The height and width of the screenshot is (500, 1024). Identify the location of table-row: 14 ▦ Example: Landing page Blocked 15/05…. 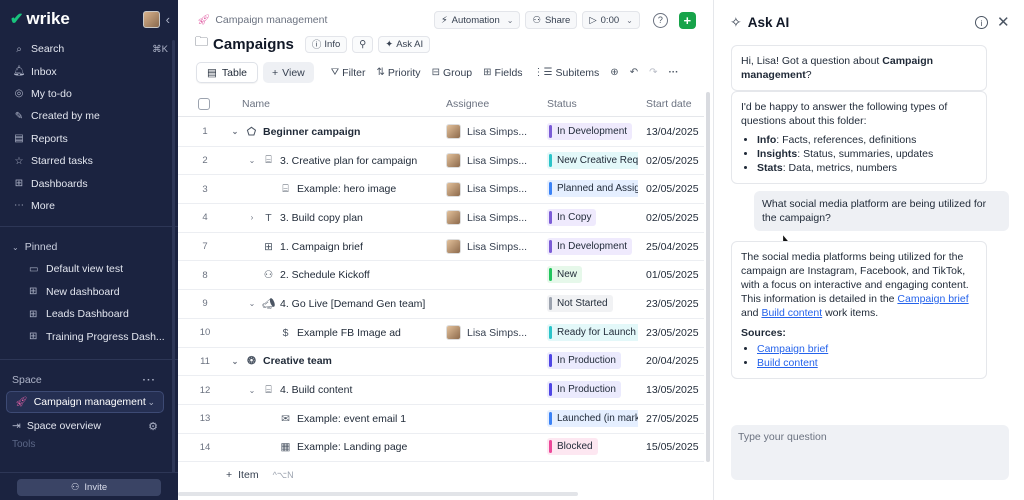
(441, 448).